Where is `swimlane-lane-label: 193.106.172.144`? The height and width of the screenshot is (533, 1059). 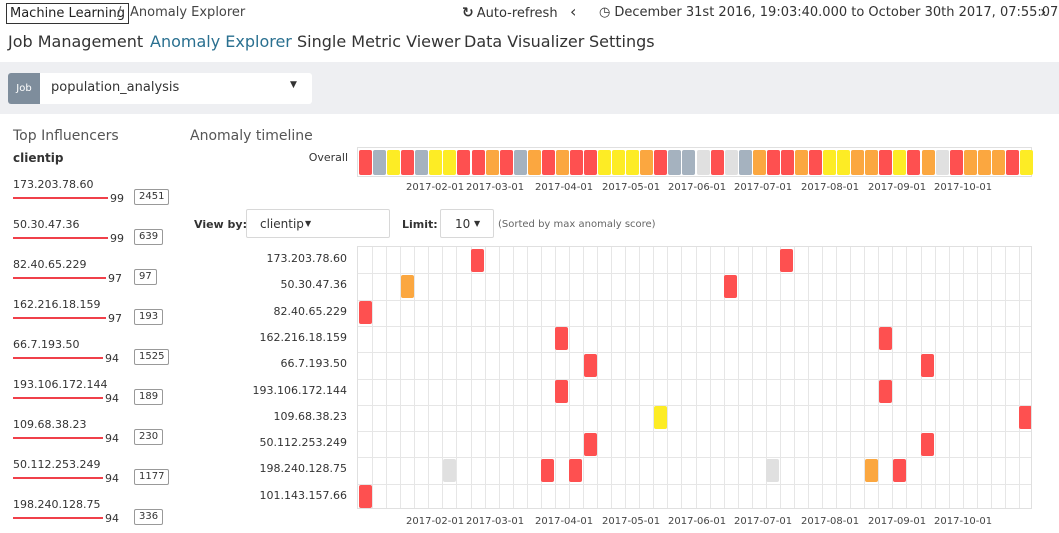
swimlane-lane-label: 193.106.172.144 is located at coordinates (288, 390).